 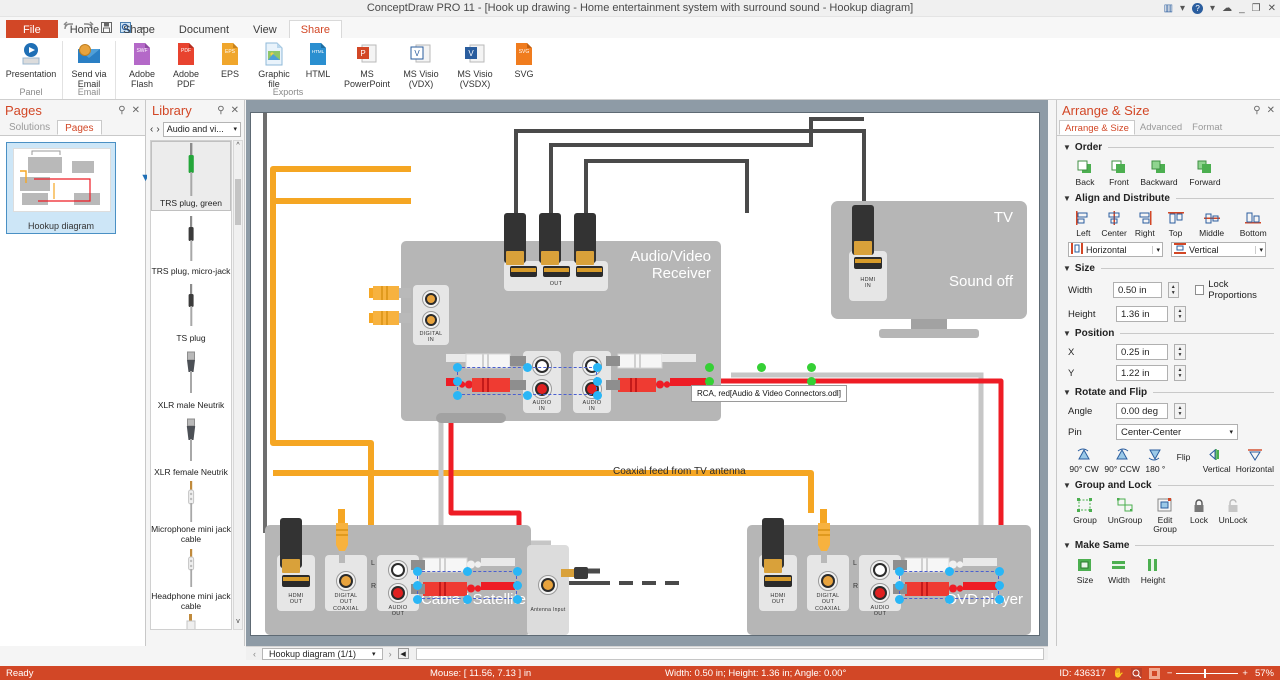 What do you see at coordinates (398, 570) in the screenshot?
I see `cs-audio-out-left-jack` at bounding box center [398, 570].